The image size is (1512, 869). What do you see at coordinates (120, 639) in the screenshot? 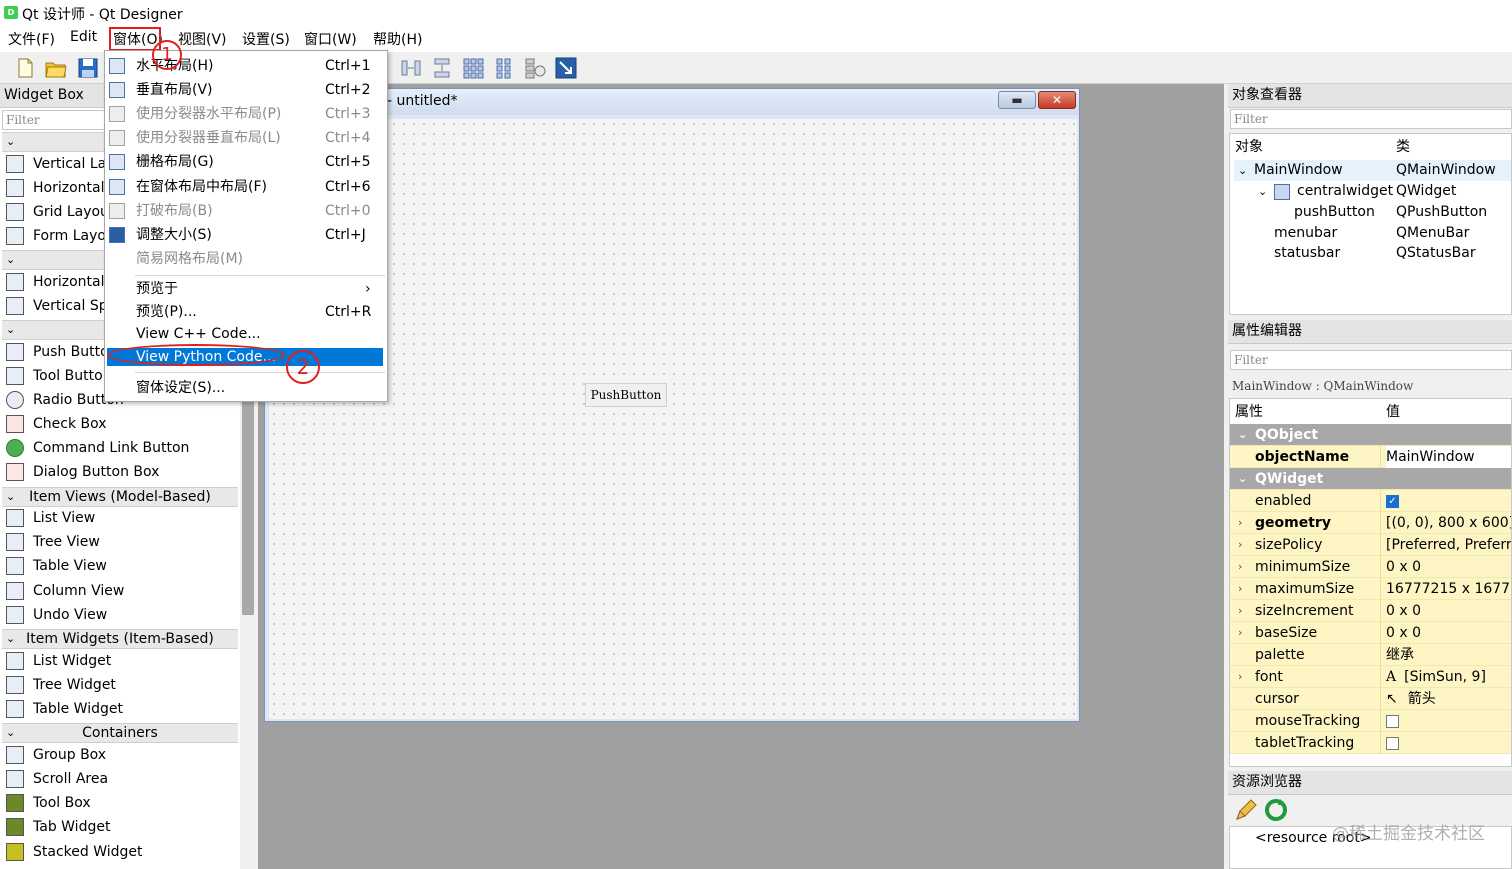
I see `category-item-widgets: ⌄ Item Widgets (Item-Based)` at bounding box center [120, 639].